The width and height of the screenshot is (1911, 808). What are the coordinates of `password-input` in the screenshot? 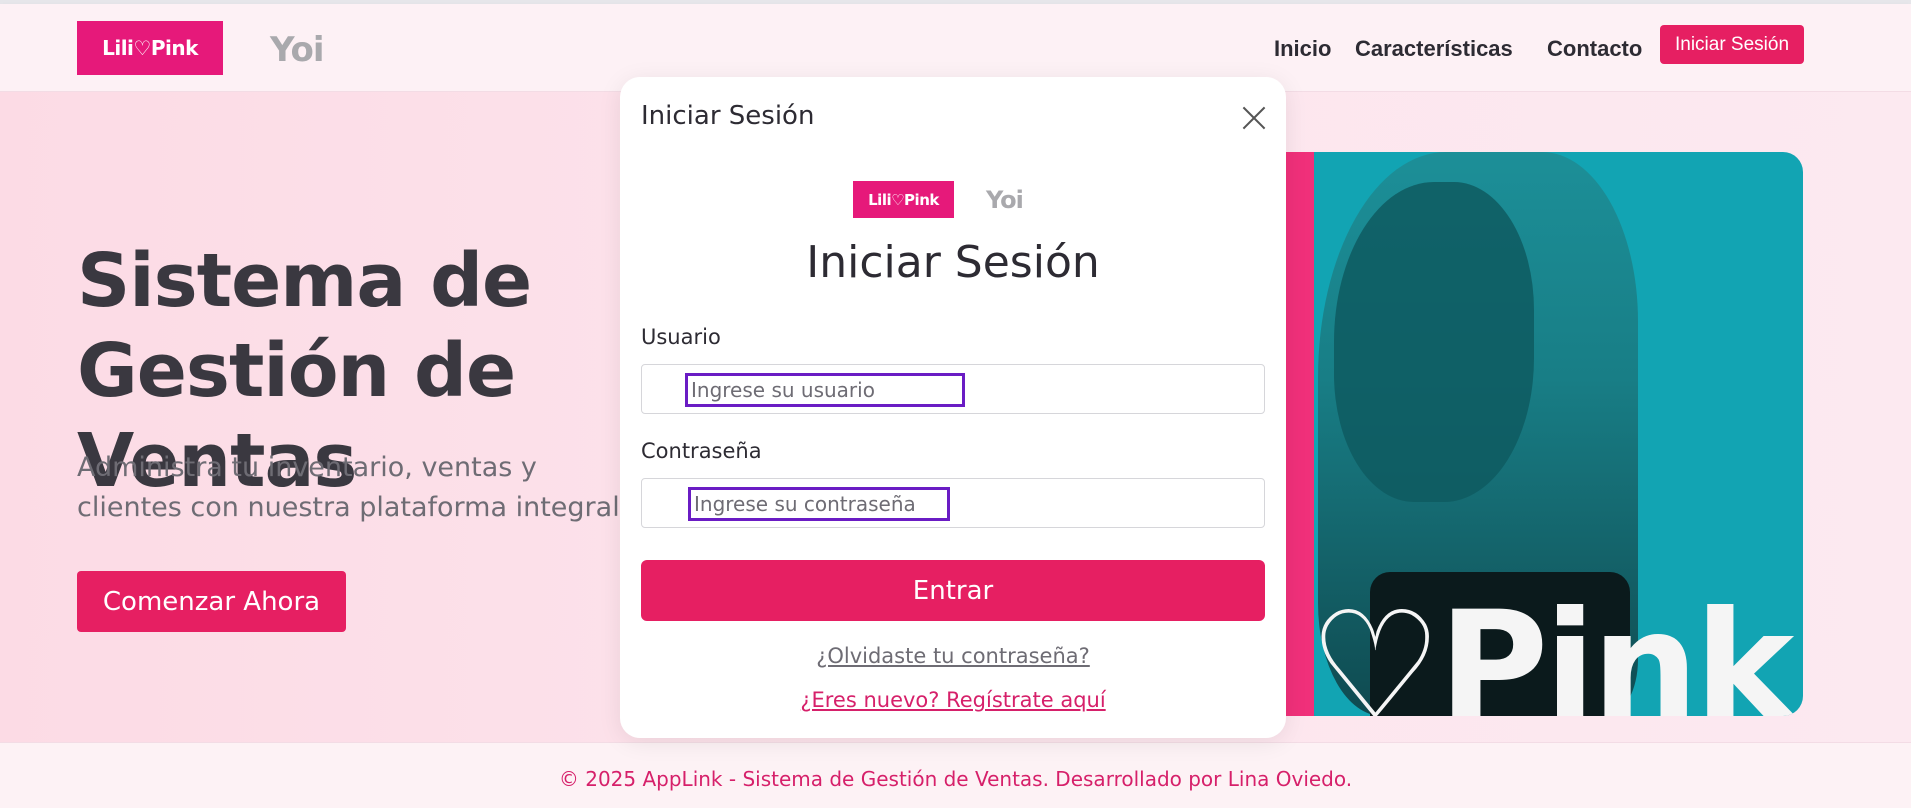 It's located at (819, 504).